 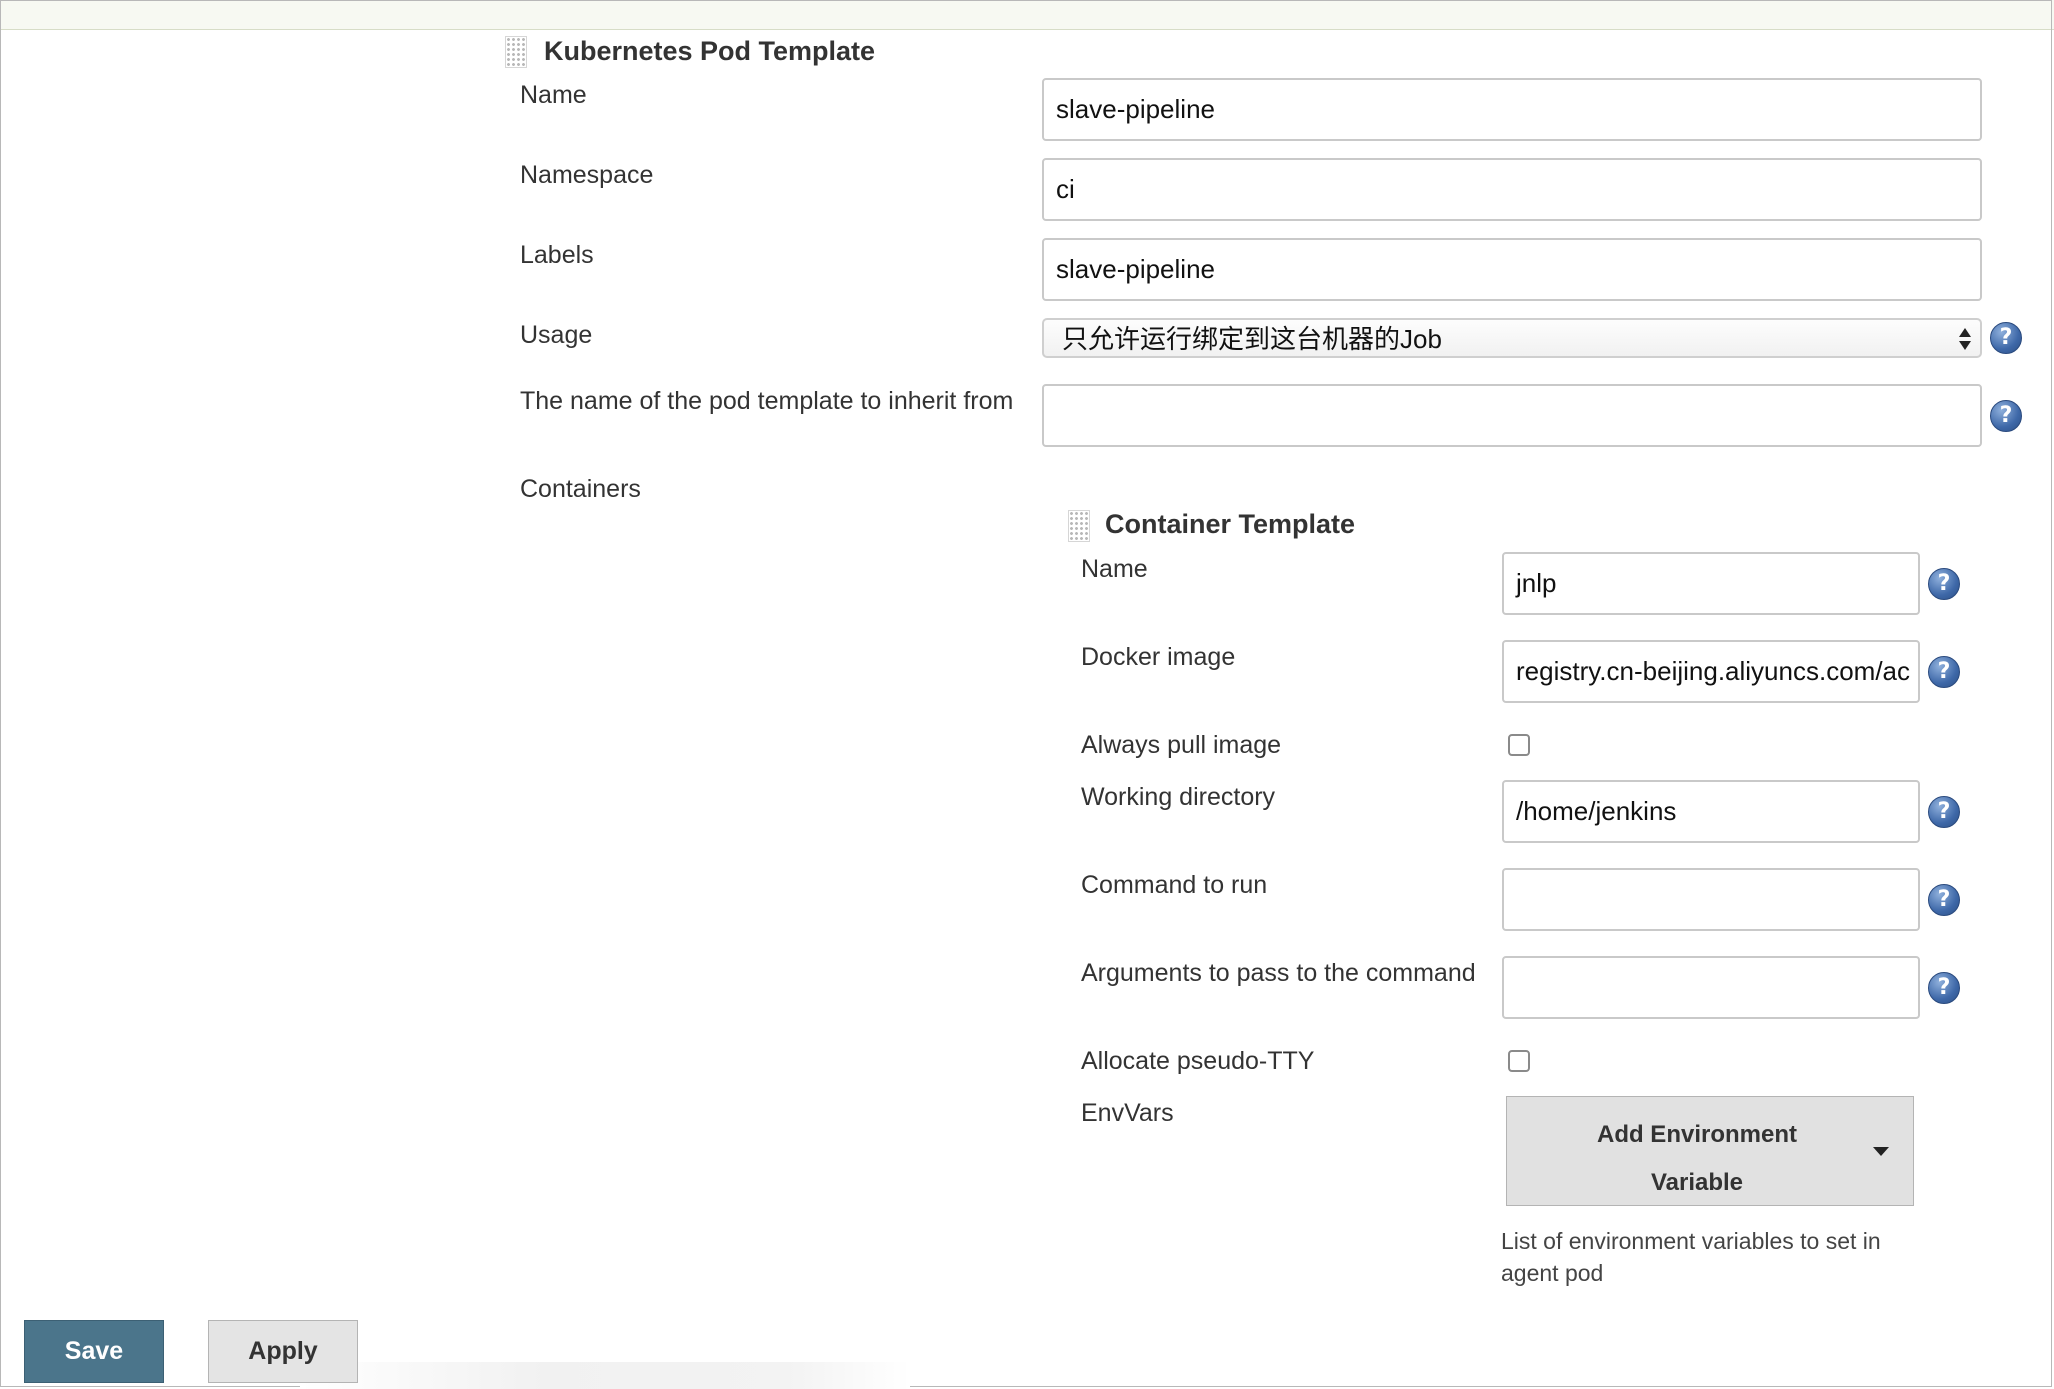 I want to click on working-dir-input: /home/jenkins, so click(x=1711, y=811).